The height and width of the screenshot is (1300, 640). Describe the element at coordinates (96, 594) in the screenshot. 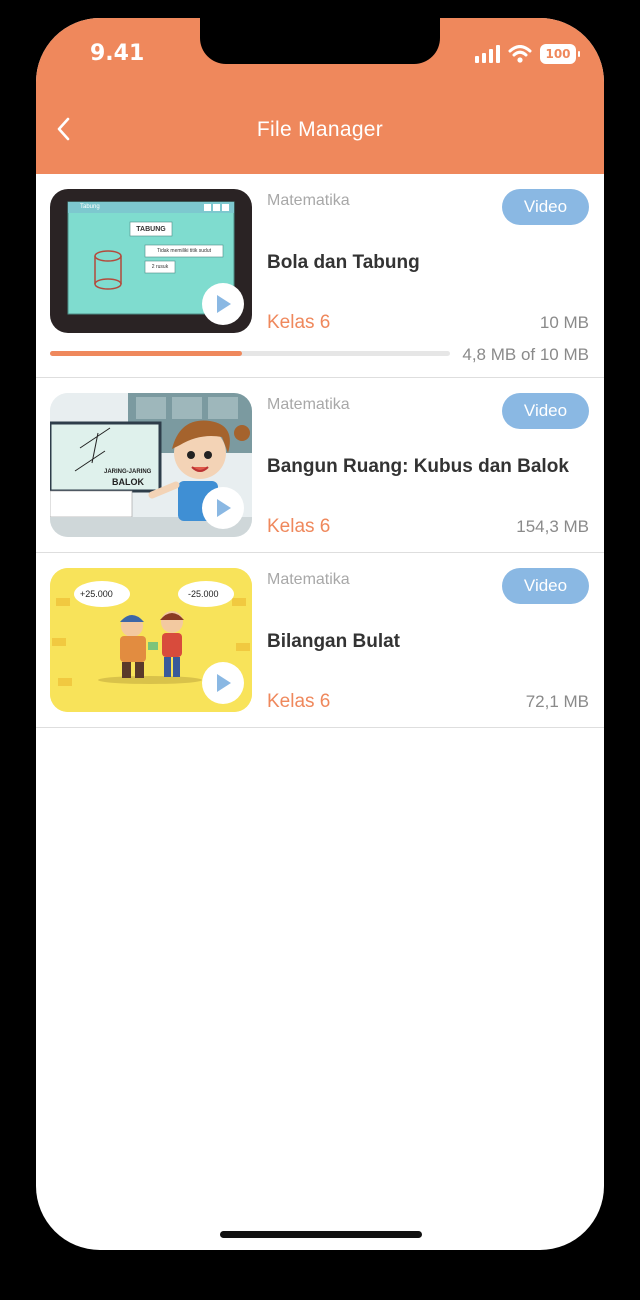

I see `thumb-label: +25.000` at that location.